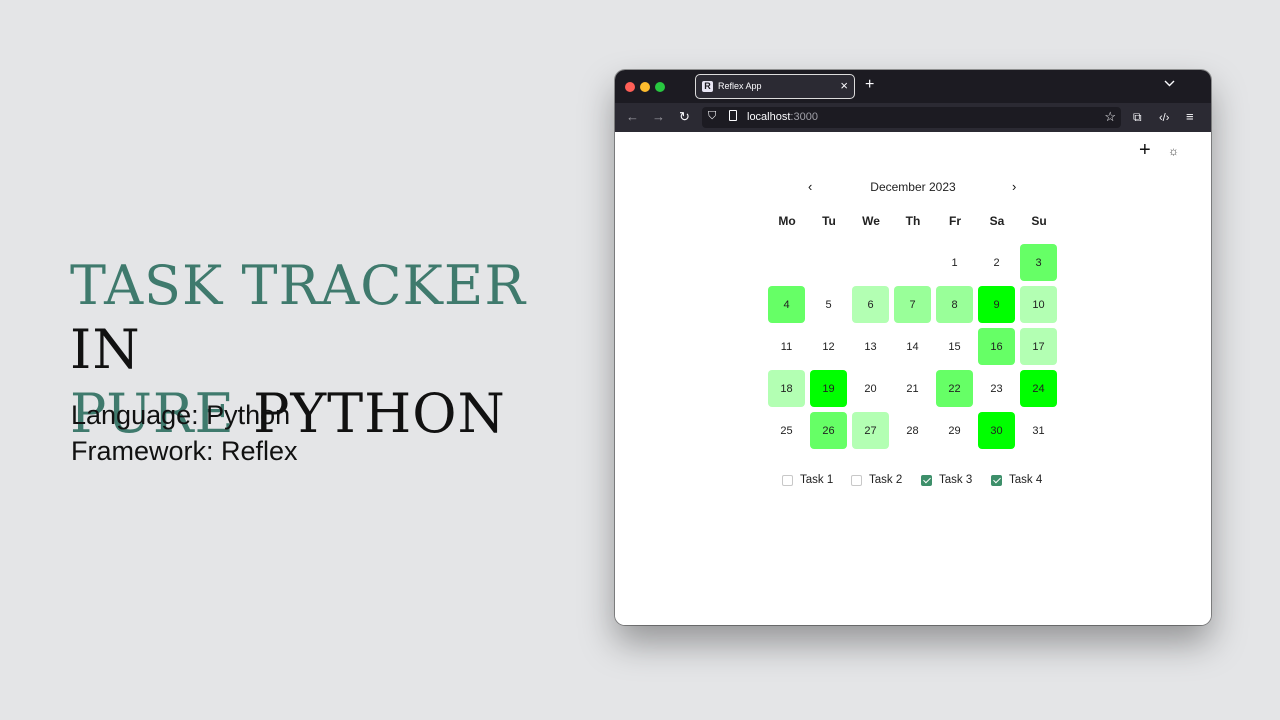  I want to click on weekday-header: Fr, so click(955, 221).